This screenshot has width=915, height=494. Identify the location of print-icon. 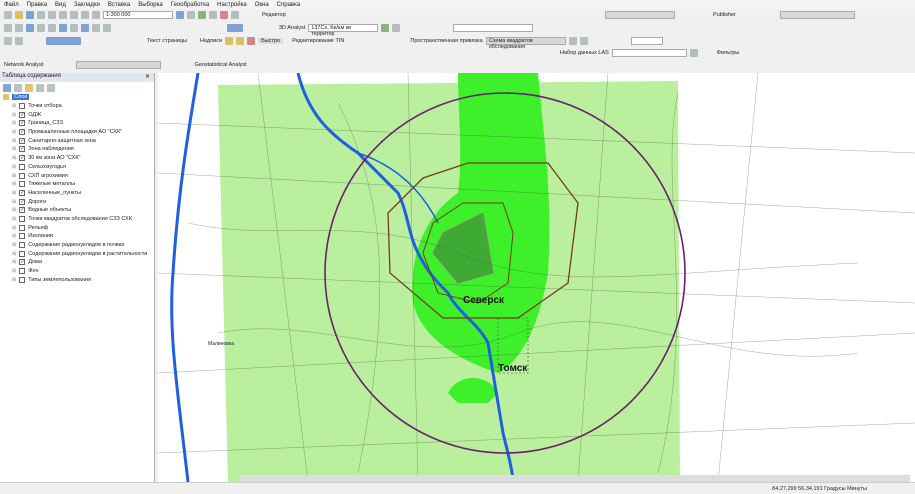
(41, 15).